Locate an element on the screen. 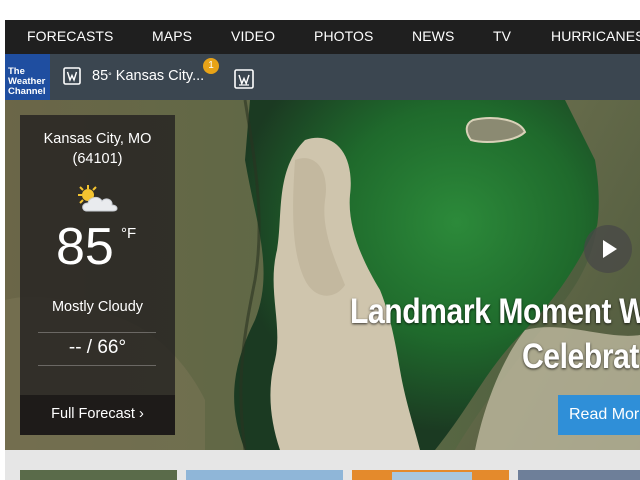 This screenshot has width=640, height=480. hero-headline-line1: Landmark Moment W is located at coordinates (495, 312).